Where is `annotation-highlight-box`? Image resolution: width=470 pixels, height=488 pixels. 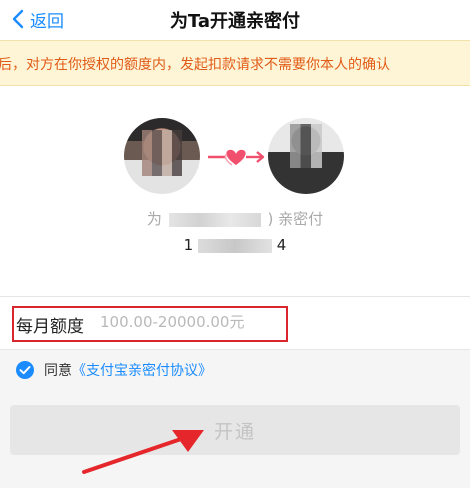 annotation-highlight-box is located at coordinates (150, 324).